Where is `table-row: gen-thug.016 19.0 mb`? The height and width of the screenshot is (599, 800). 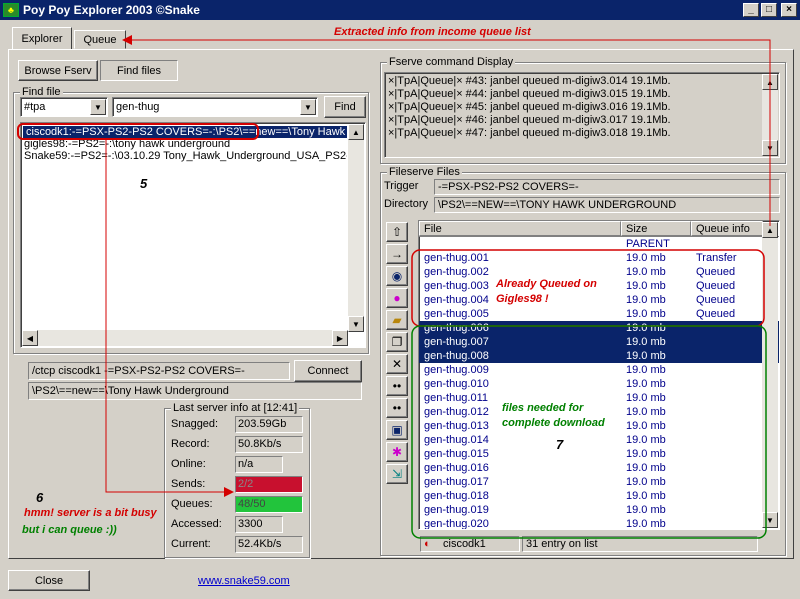 table-row: gen-thug.016 19.0 mb is located at coordinates (599, 468).